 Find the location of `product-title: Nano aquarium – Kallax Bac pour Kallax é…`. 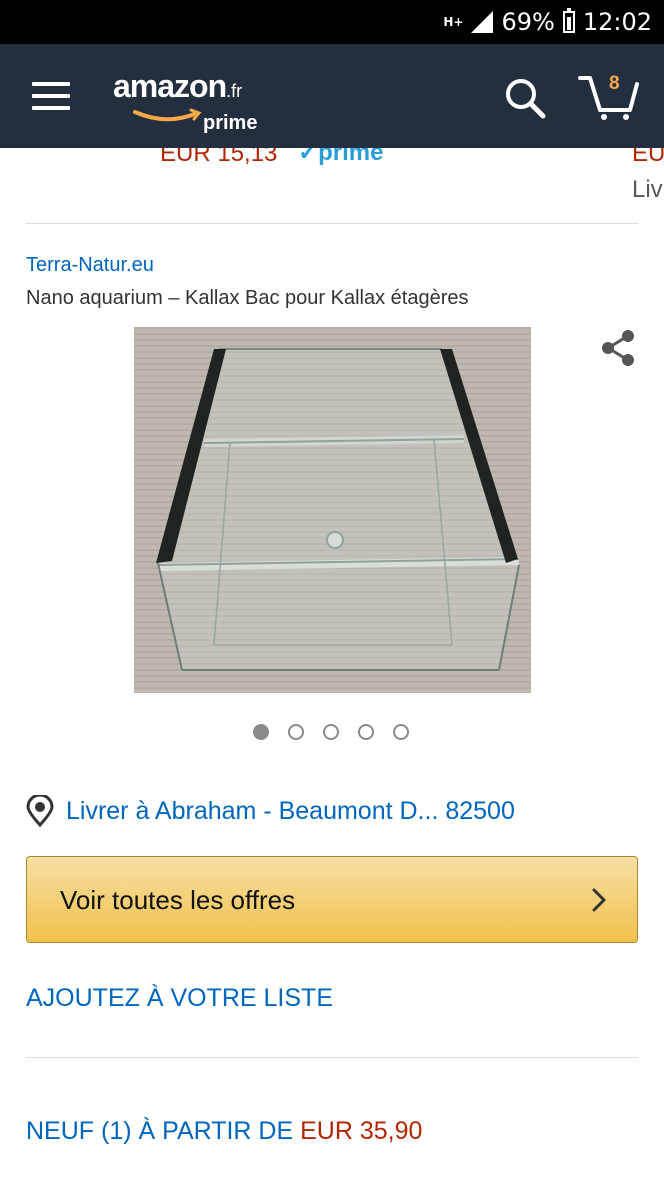

product-title: Nano aquarium – Kallax Bac pour Kallax é… is located at coordinates (247, 298).